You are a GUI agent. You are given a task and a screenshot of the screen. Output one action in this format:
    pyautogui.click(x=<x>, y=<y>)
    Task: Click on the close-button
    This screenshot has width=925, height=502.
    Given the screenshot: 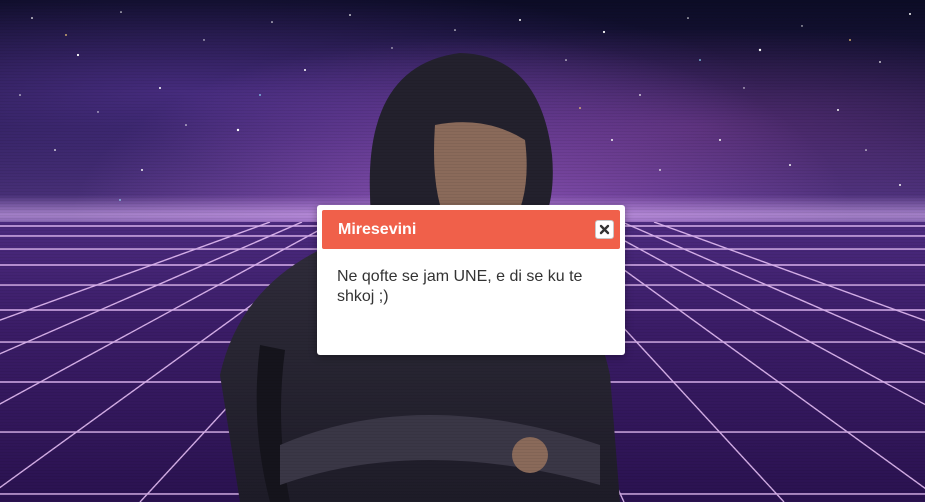 What is the action you would take?
    pyautogui.click(x=604, y=229)
    